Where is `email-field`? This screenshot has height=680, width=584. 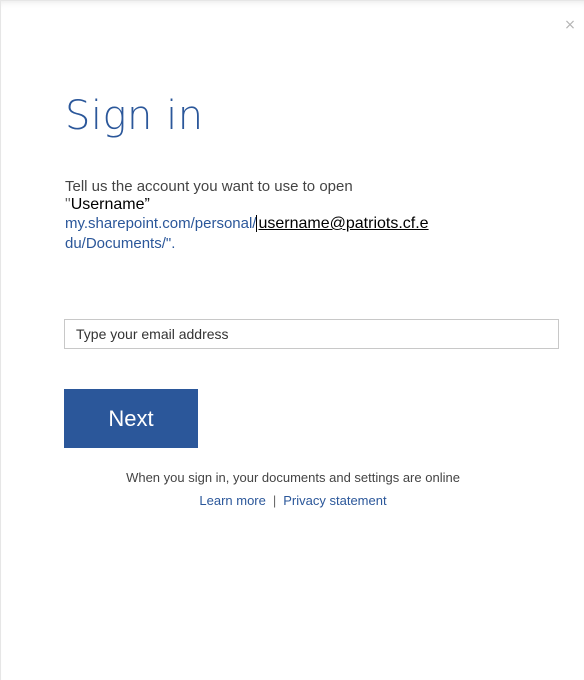 email-field is located at coordinates (311, 334).